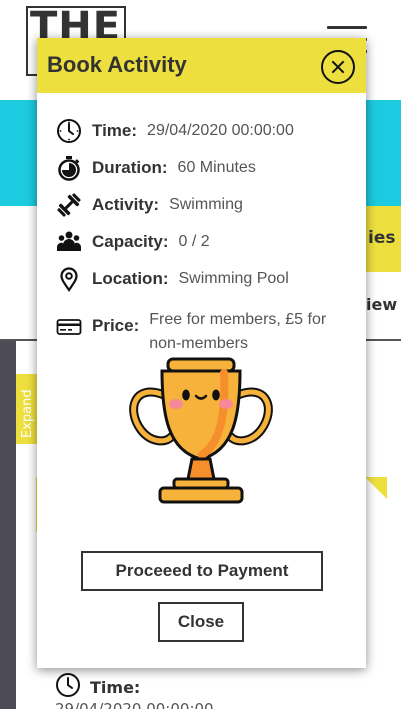 The image size is (401, 709). I want to click on stopwatch-icon, so click(69, 168).